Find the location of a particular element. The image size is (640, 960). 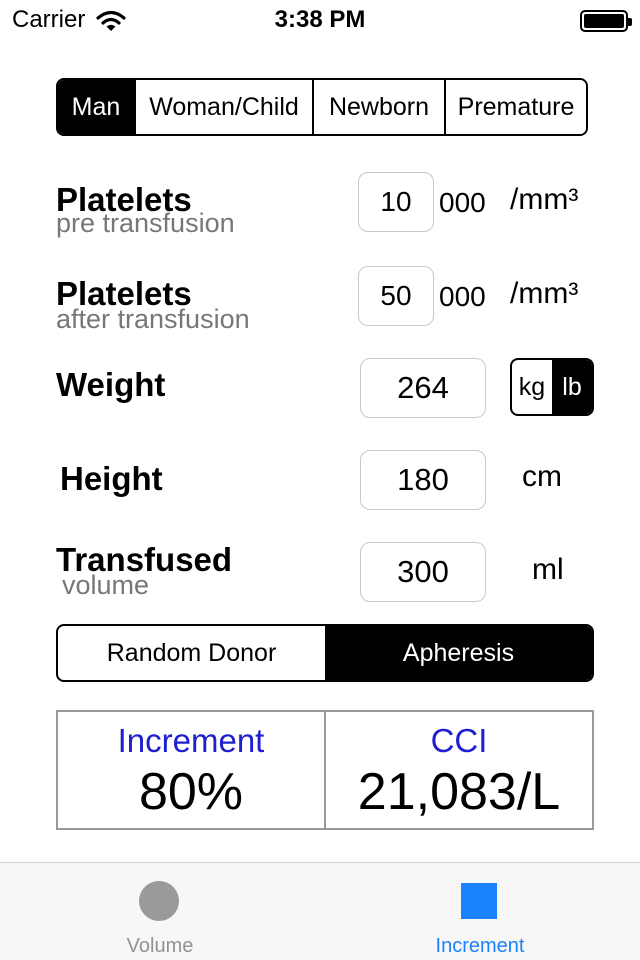

square-icon is located at coordinates (479, 901).